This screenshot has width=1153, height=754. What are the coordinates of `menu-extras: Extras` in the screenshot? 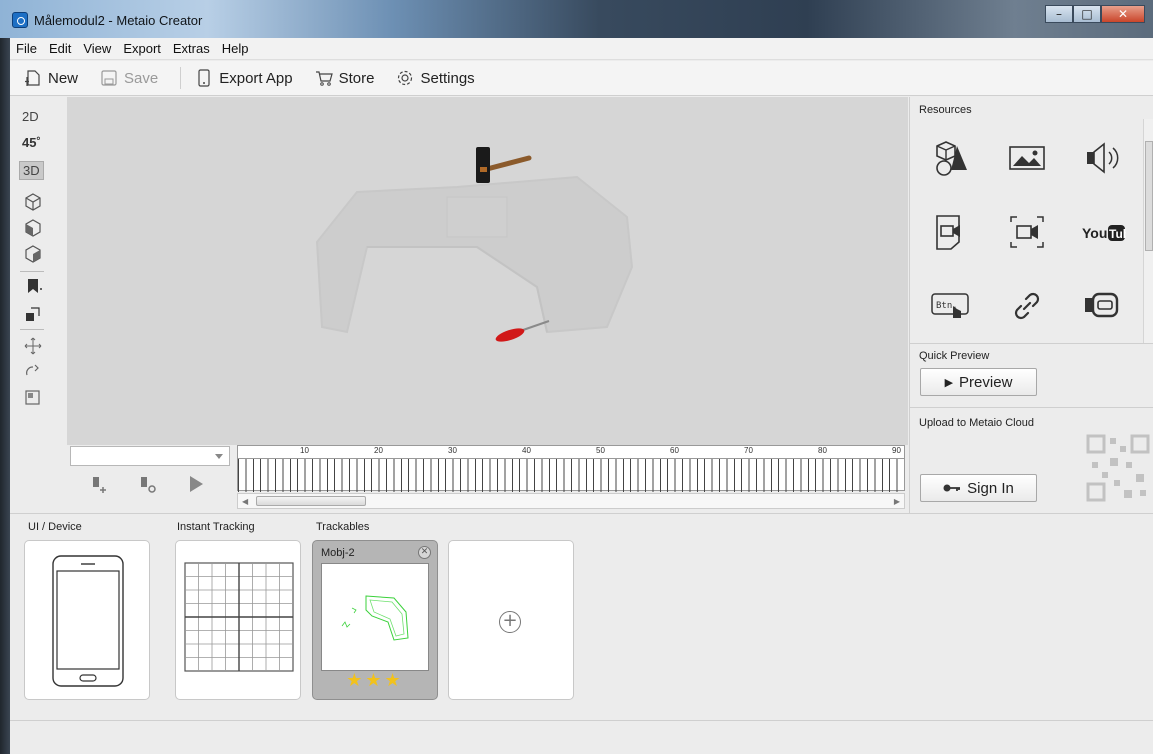 It's located at (191, 48).